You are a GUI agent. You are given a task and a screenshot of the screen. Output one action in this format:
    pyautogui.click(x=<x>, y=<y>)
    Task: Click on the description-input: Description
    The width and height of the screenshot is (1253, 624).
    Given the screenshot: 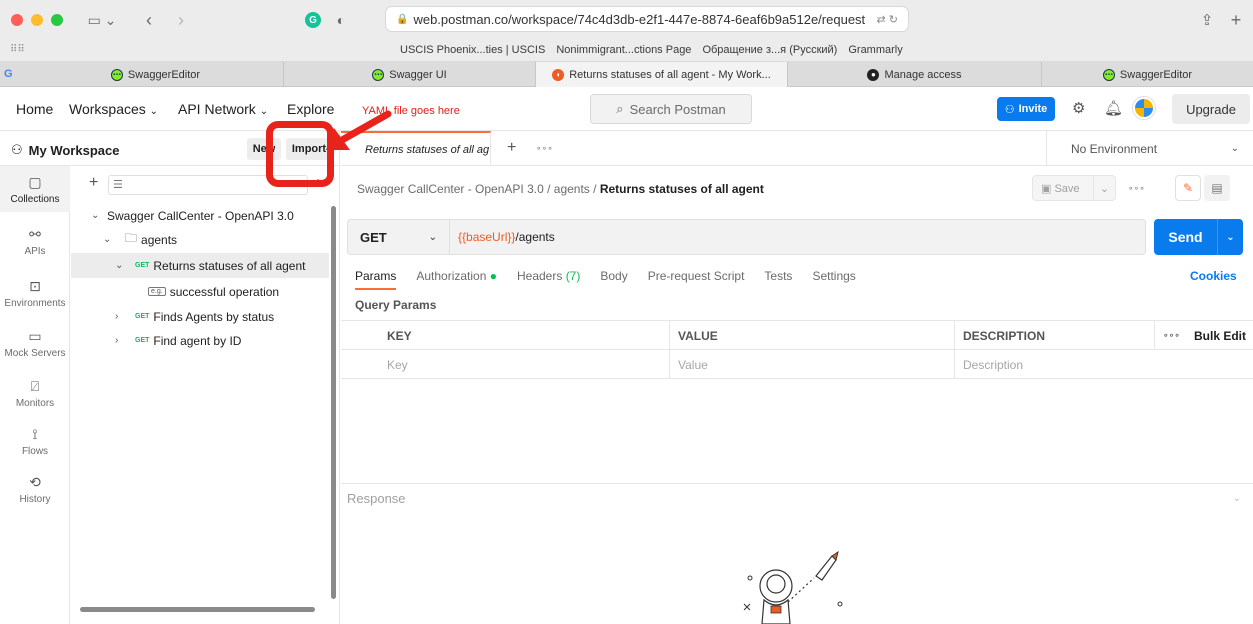 What is the action you would take?
    pyautogui.click(x=1103, y=364)
    